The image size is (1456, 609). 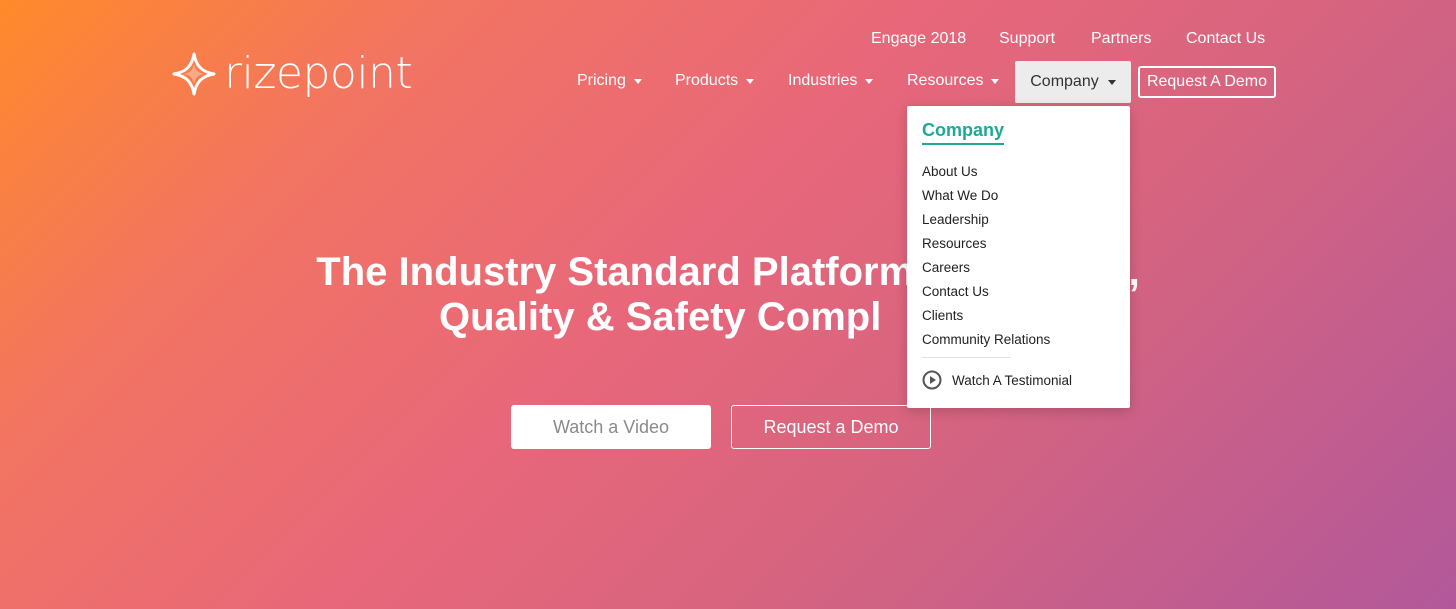 What do you see at coordinates (986, 196) in the screenshot?
I see `dropdown-item-what-we-do: What We Do` at bounding box center [986, 196].